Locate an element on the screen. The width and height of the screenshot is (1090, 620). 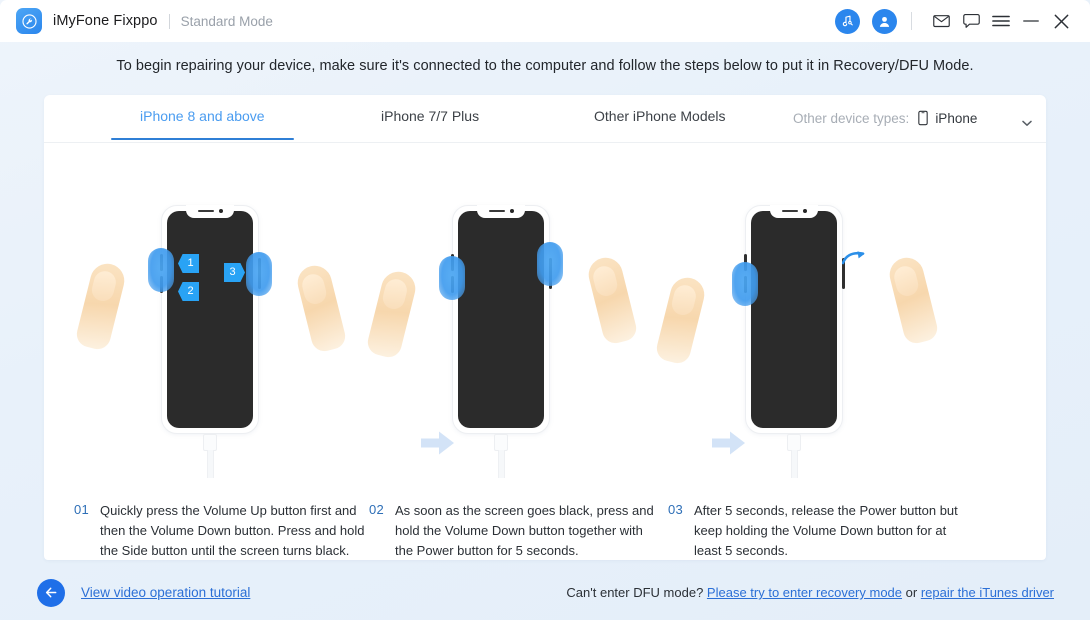
step-2-illustration is located at coordinates (501, 350).